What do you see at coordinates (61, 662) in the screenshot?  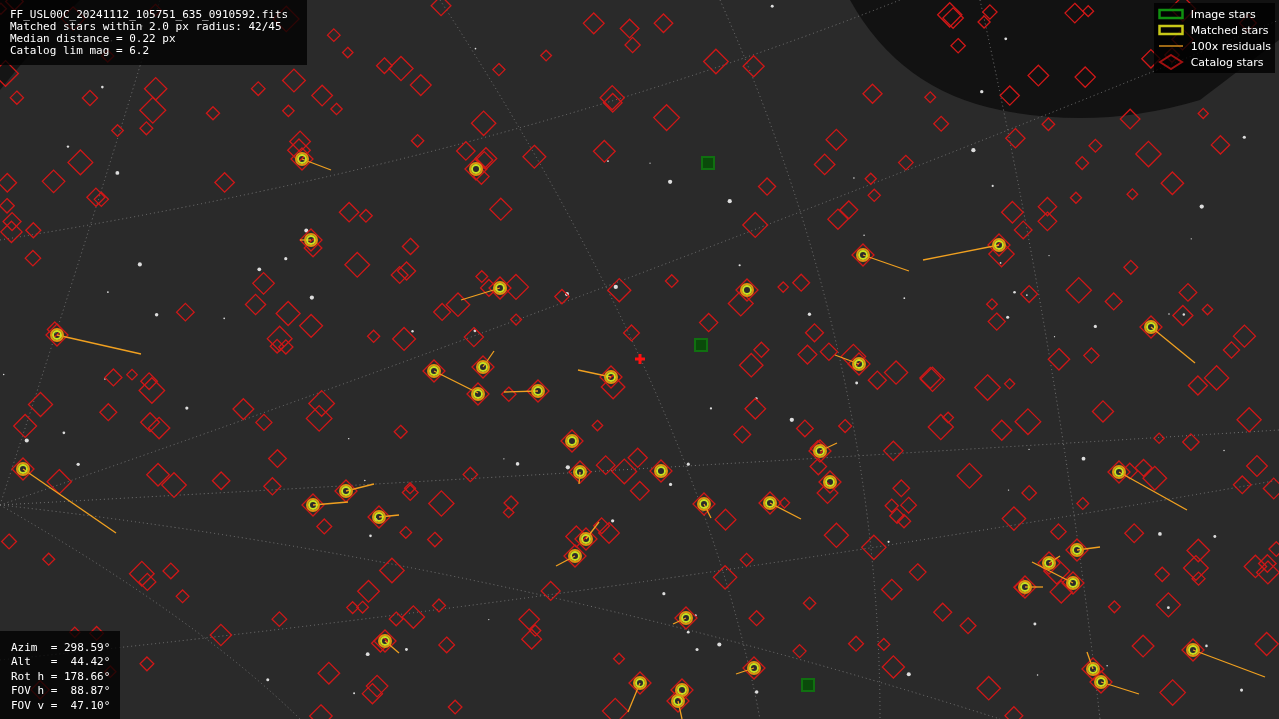 I see `pointing-text: Alt = 44.42°` at bounding box center [61, 662].